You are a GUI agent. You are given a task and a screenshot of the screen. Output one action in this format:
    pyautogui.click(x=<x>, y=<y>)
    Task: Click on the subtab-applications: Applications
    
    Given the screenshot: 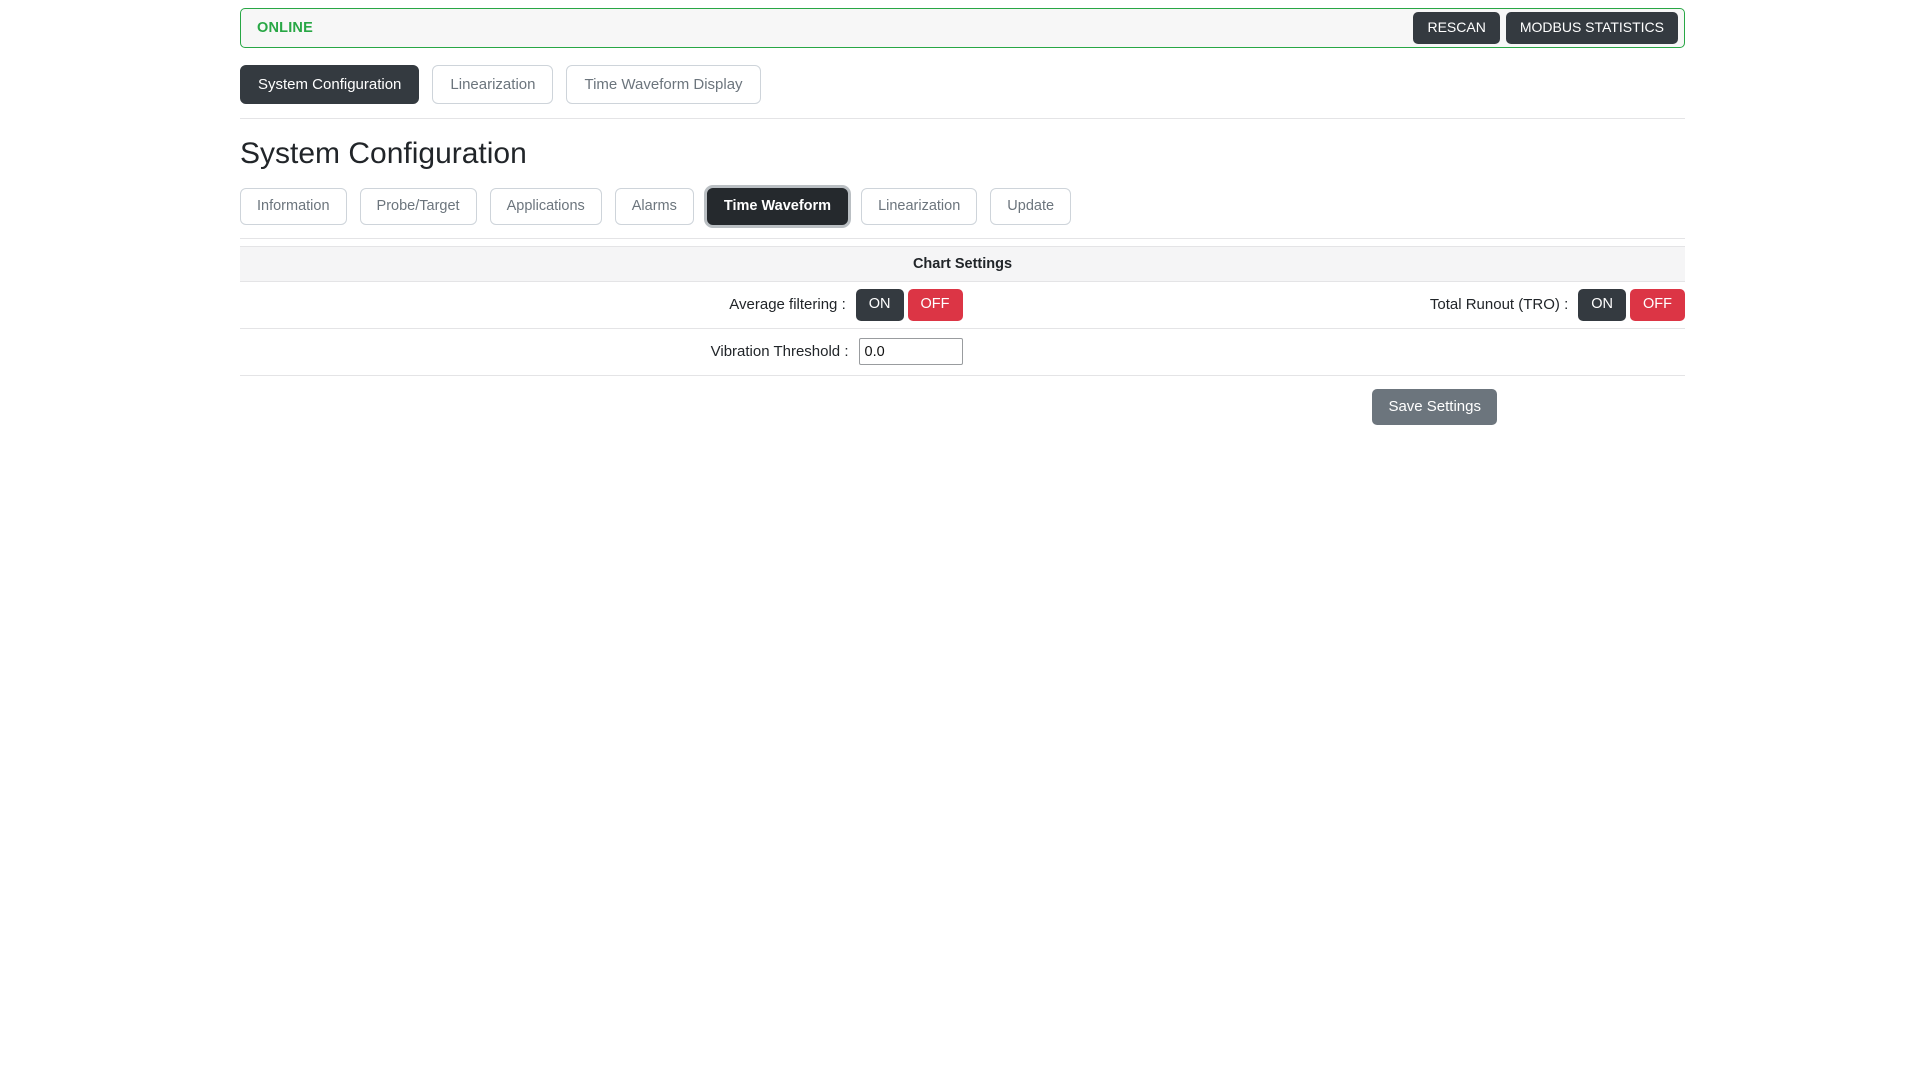 What is the action you would take?
    pyautogui.click(x=545, y=206)
    